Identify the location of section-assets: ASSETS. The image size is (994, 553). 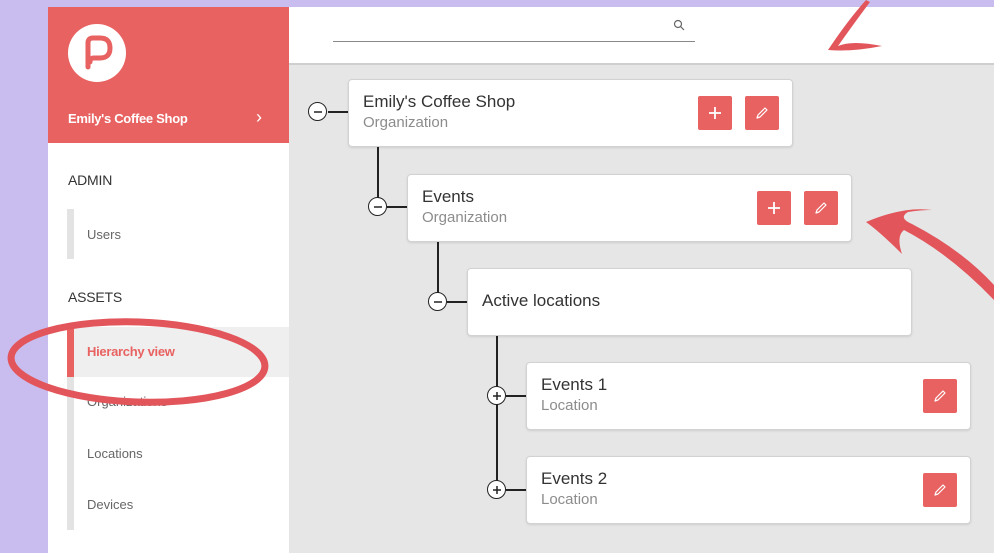
(95, 297).